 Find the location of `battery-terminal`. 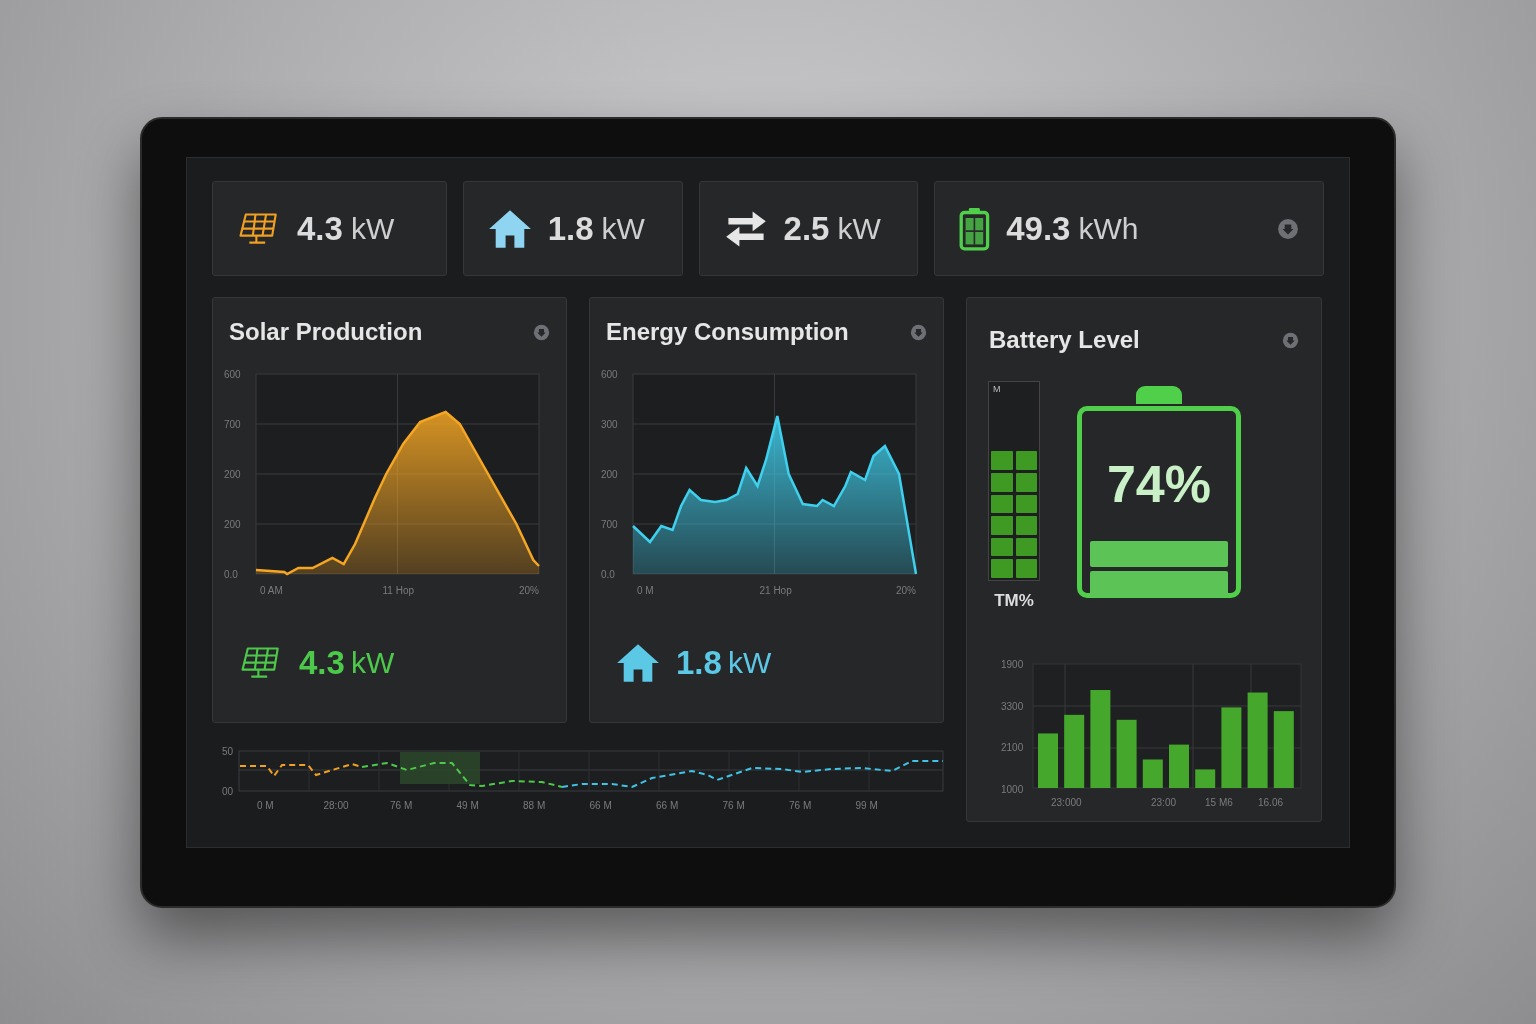

battery-terminal is located at coordinates (1159, 395).